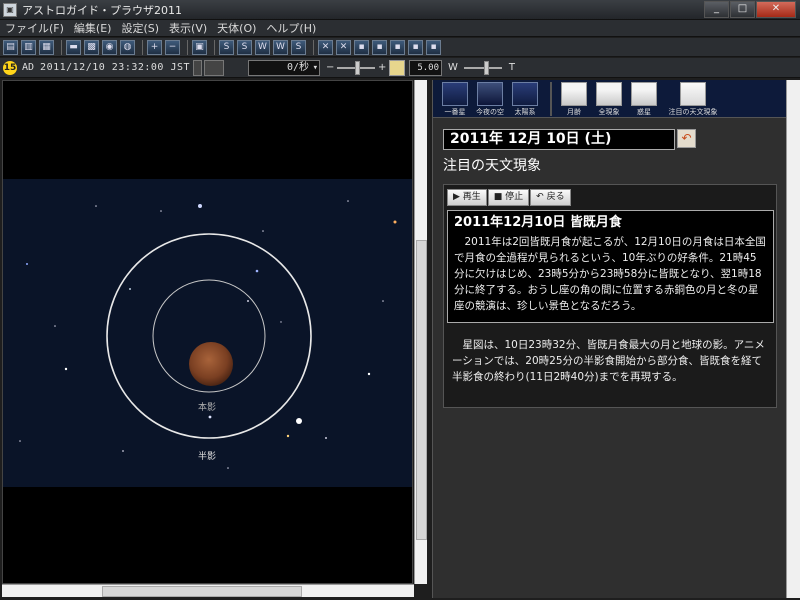 This screenshot has height=600, width=800. Describe the element at coordinates (140, 28) in the screenshot. I see `menu-settings: 設定(S)` at that location.